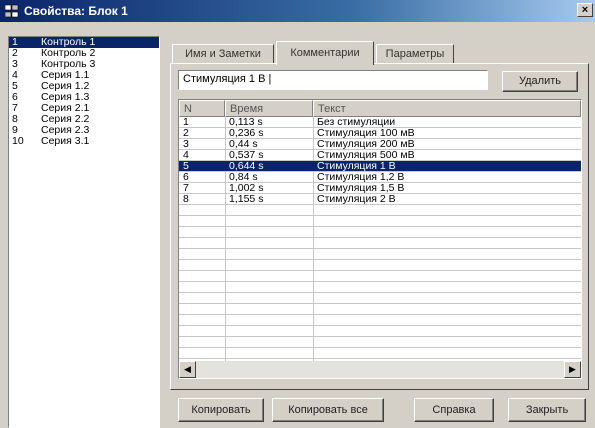  I want to click on table-cell-n: 6, so click(186, 177).